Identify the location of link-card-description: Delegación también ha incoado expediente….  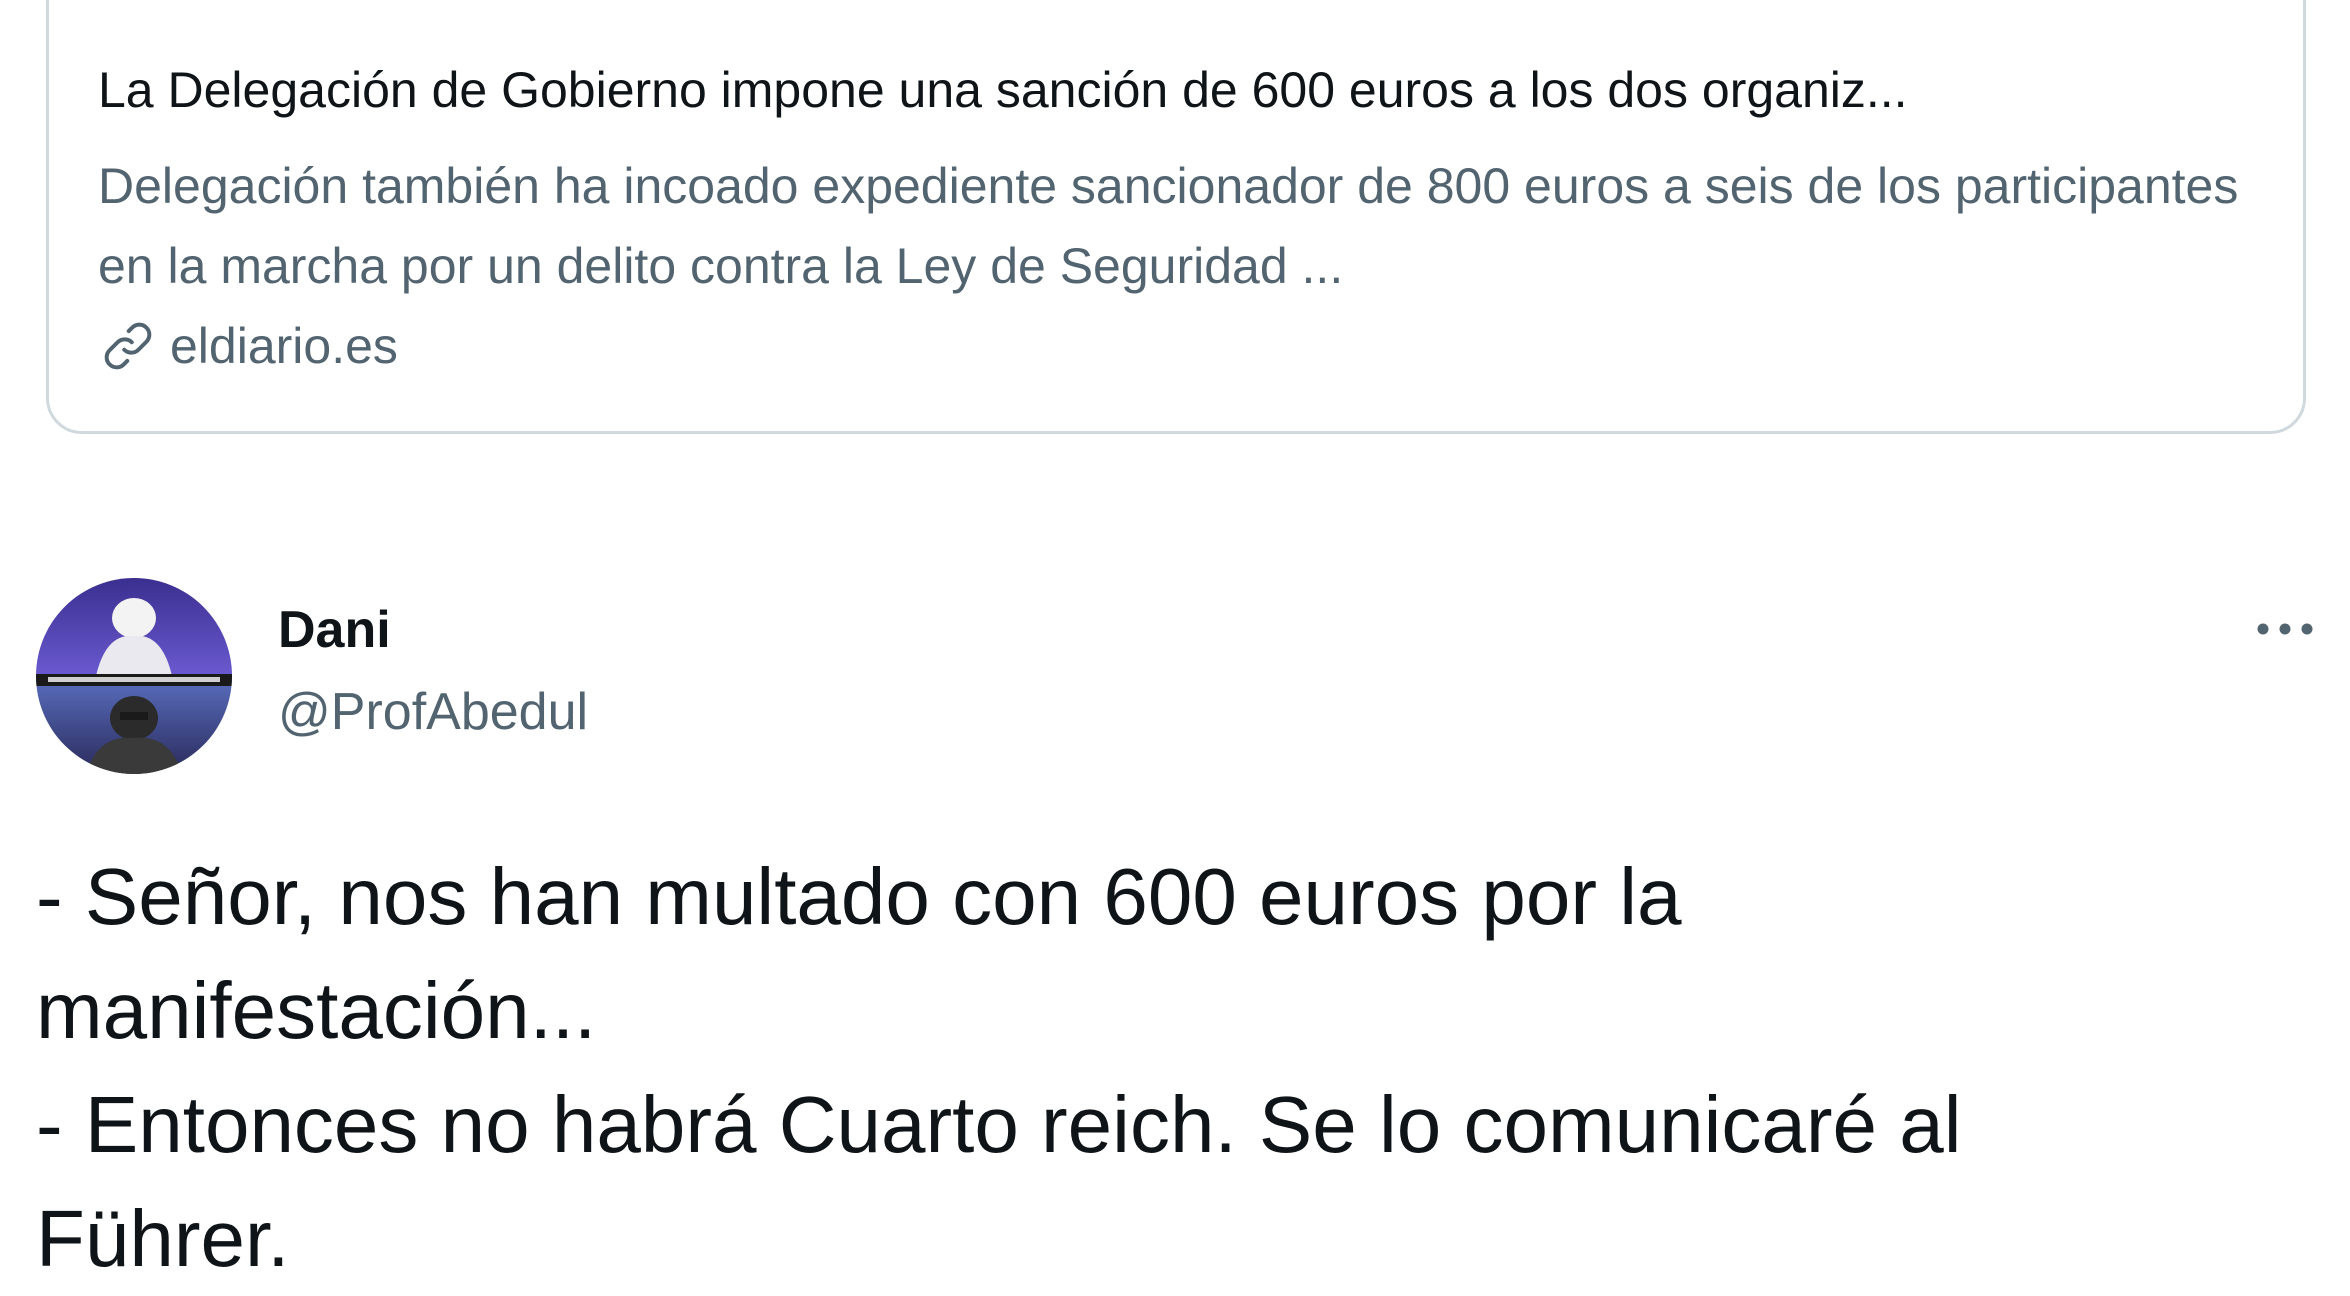
(1168, 226).